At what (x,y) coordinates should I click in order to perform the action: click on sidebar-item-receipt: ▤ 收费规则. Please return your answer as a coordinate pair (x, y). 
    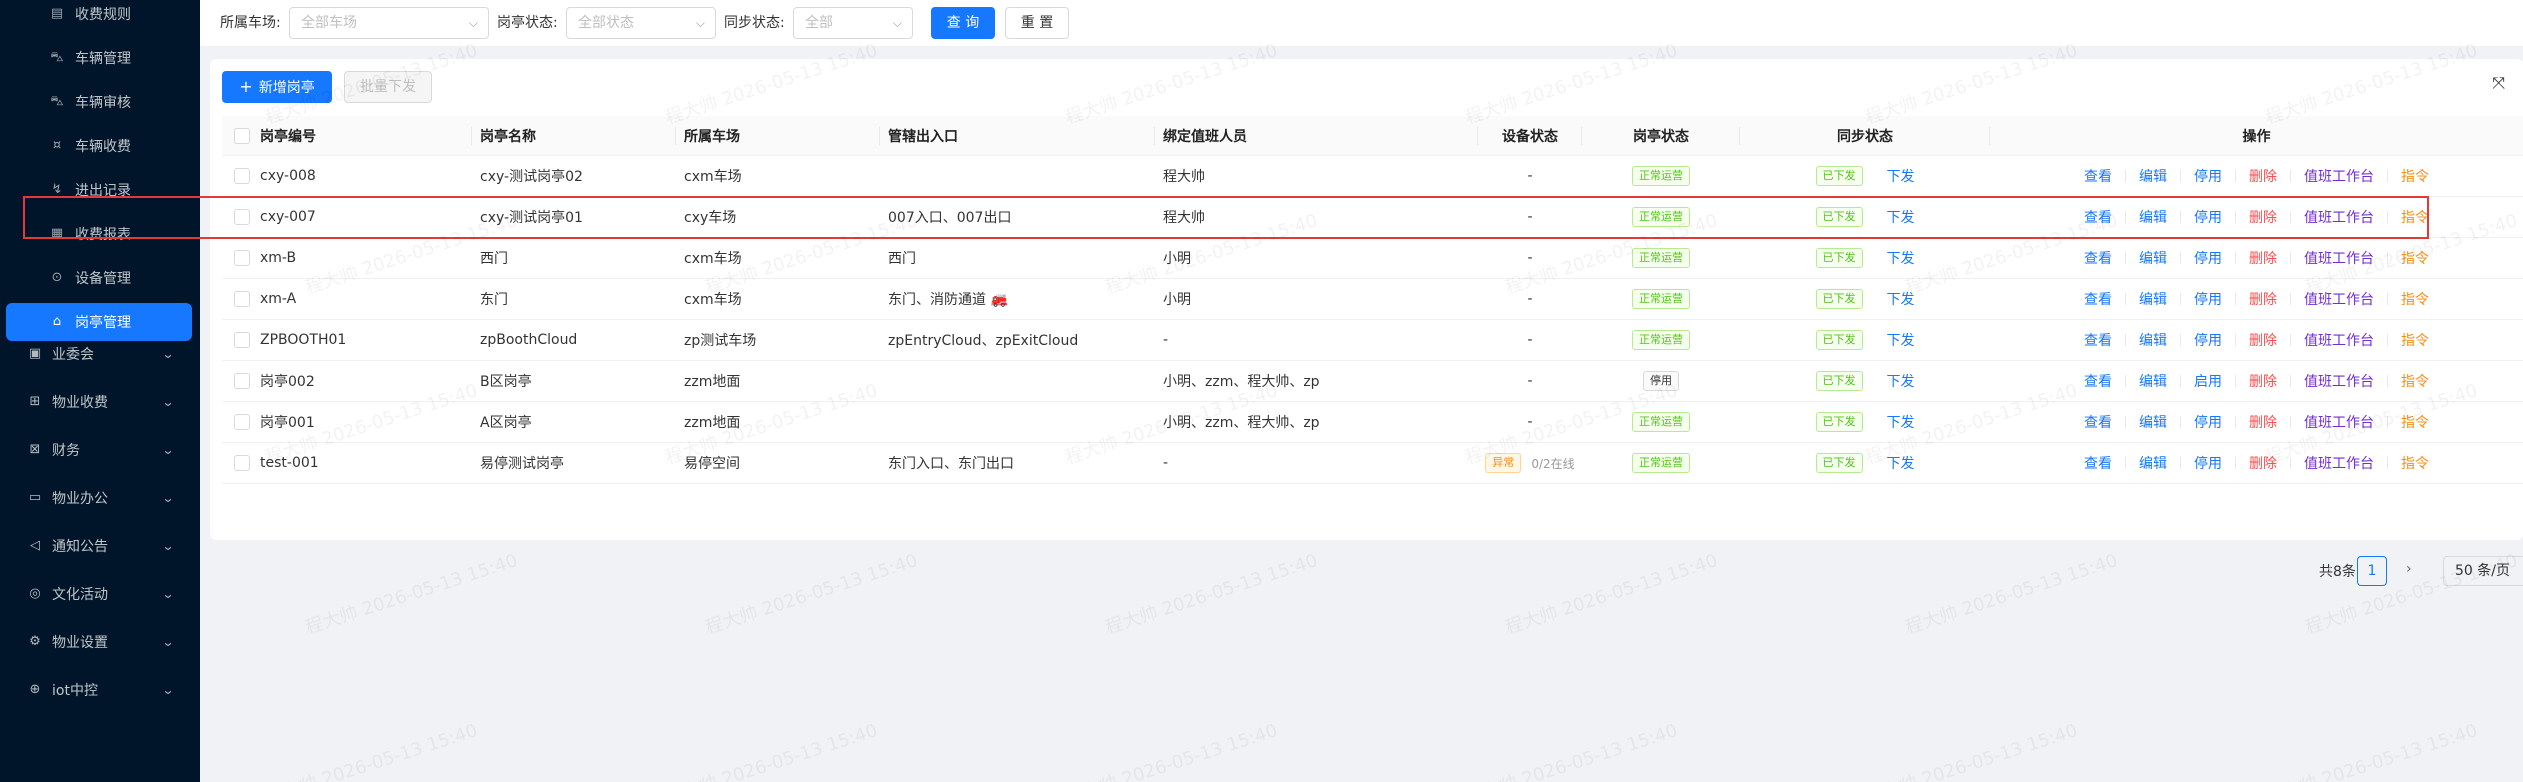
    Looking at the image, I should click on (100, 18).